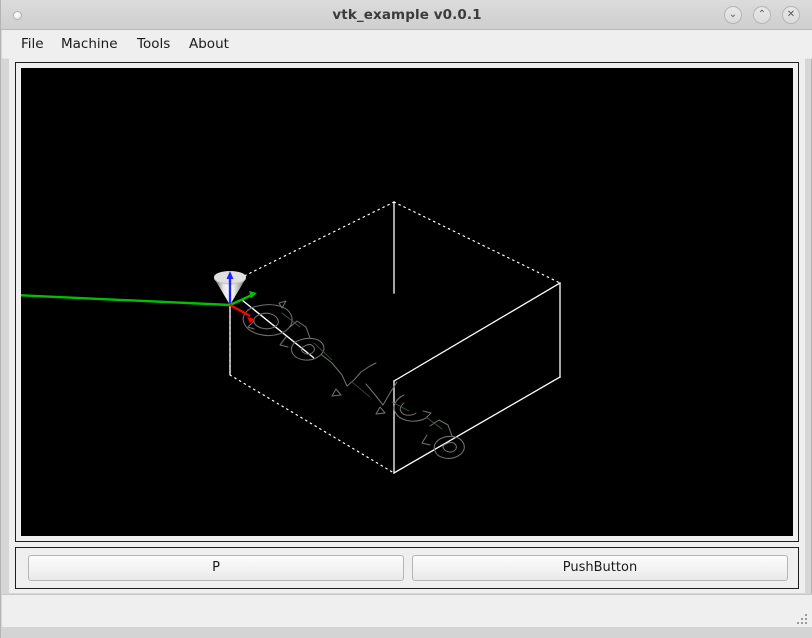  I want to click on menu-item-file: File, so click(32, 44).